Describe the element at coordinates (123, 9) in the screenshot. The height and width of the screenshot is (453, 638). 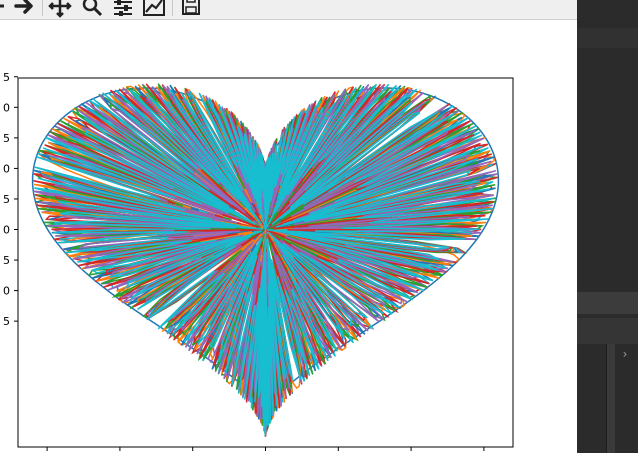
I see `configure-subplots-icon` at that location.